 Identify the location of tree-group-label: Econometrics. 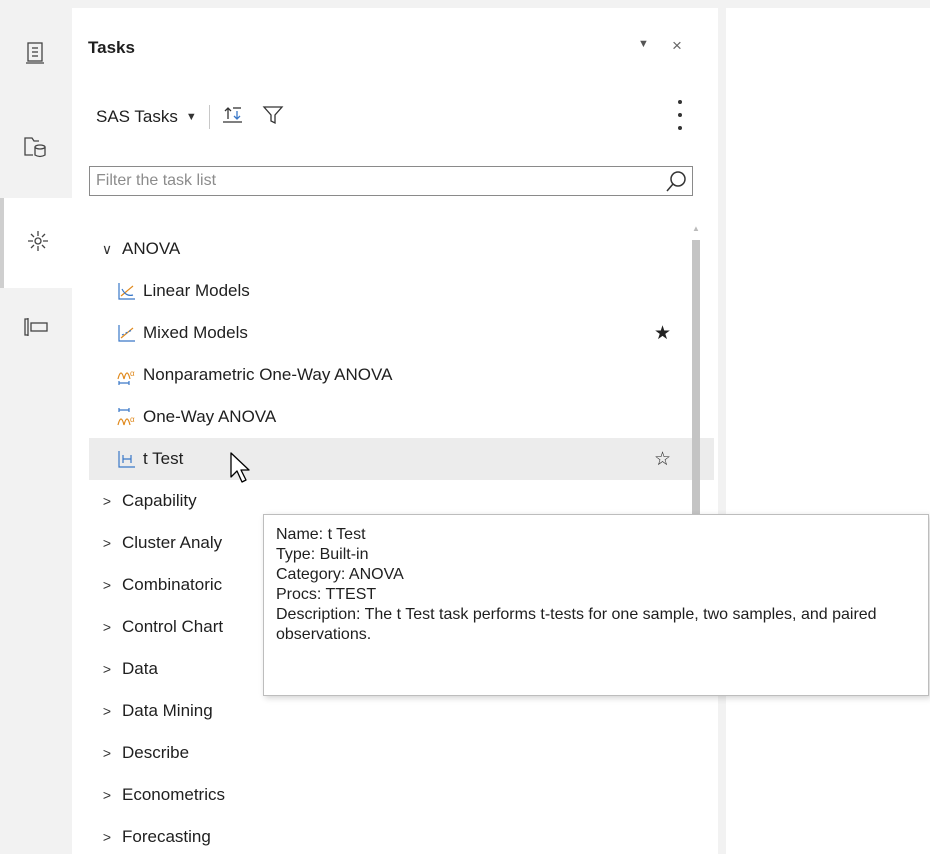
(173, 794).